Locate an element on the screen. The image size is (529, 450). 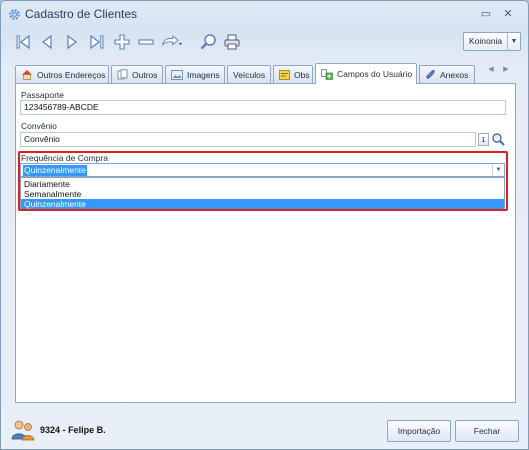
previous-record-icon is located at coordinates (47, 42).